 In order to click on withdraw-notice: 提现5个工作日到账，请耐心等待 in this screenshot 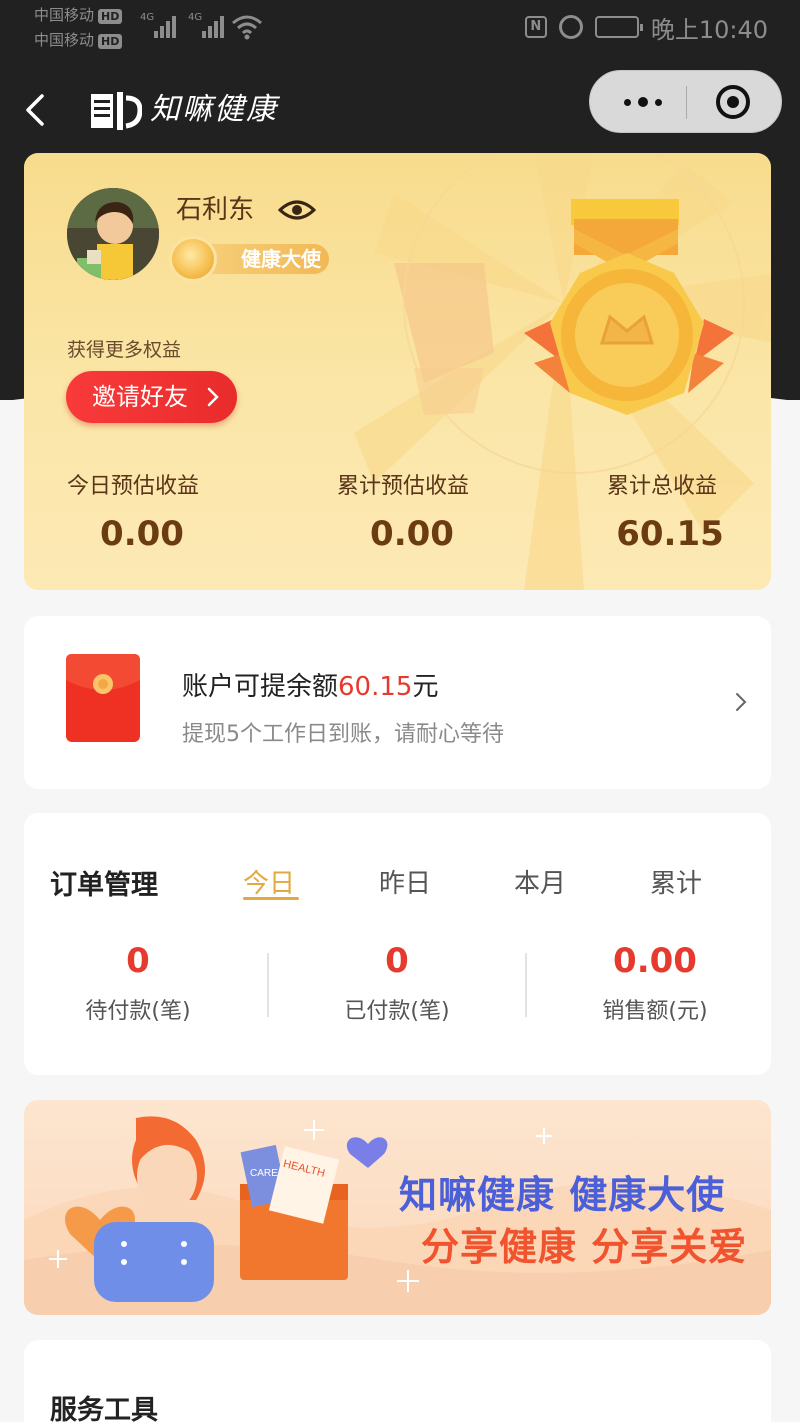, I will do `click(343, 734)`.